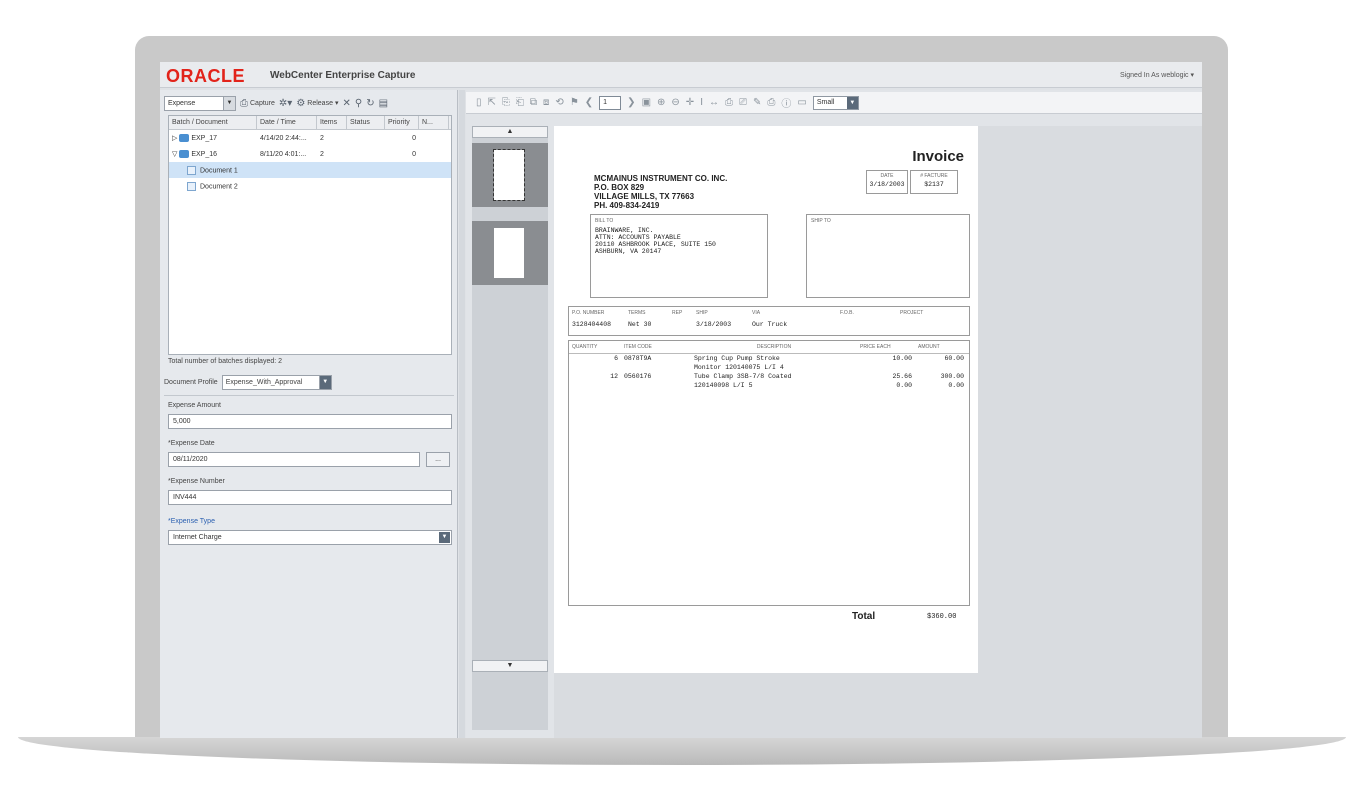  What do you see at coordinates (479, 102) in the screenshot?
I see `page-icon: ▯` at bounding box center [479, 102].